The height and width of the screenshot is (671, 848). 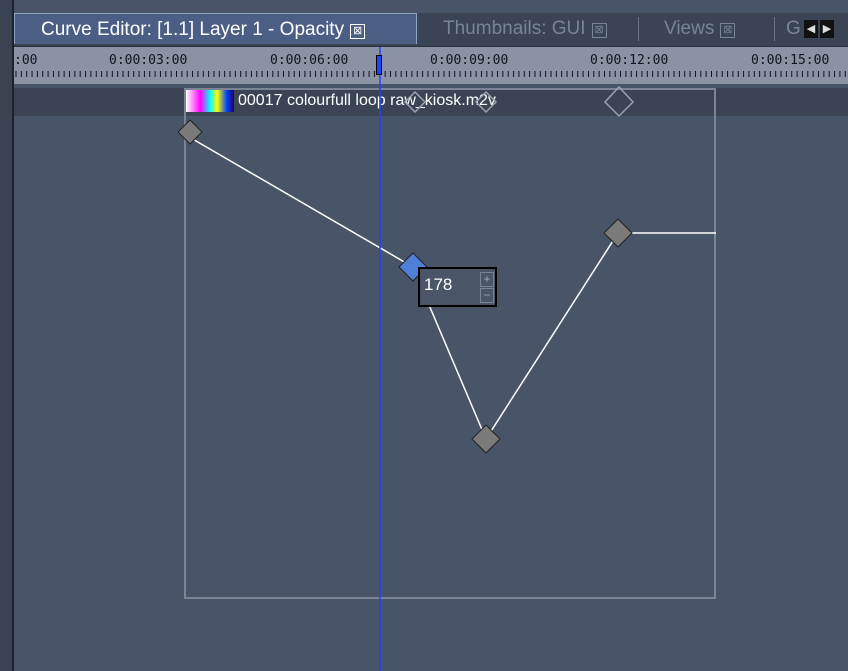 I want to click on keyframe-value-editor: 178 + −, so click(x=457, y=287).